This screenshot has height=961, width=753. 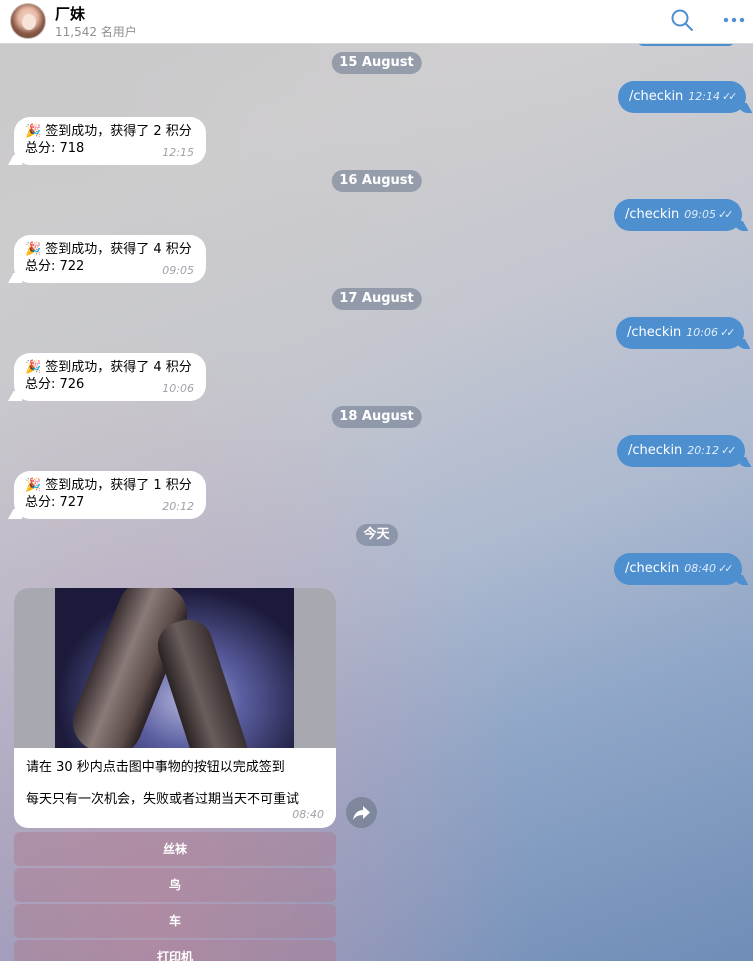 I want to click on date-separator: 17 August, so click(x=376, y=299).